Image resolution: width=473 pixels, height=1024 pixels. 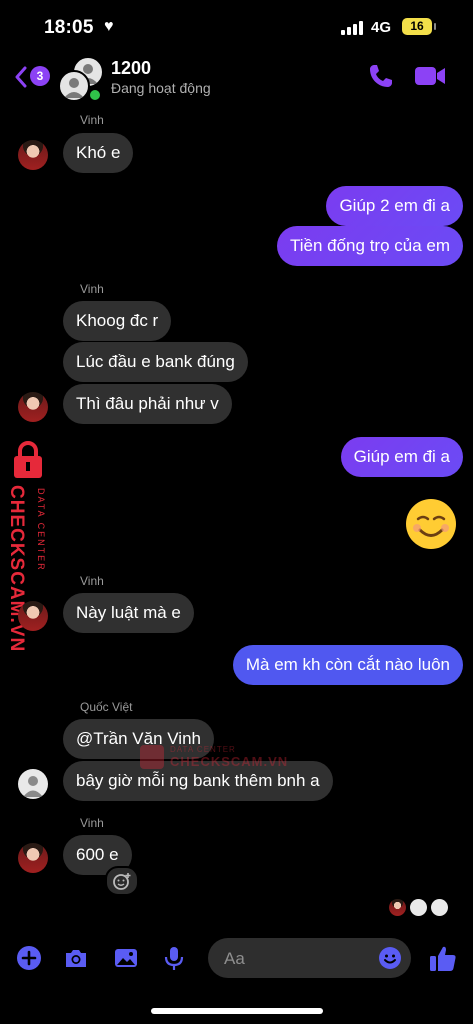 I want to click on image-icon, so click(x=126, y=958).